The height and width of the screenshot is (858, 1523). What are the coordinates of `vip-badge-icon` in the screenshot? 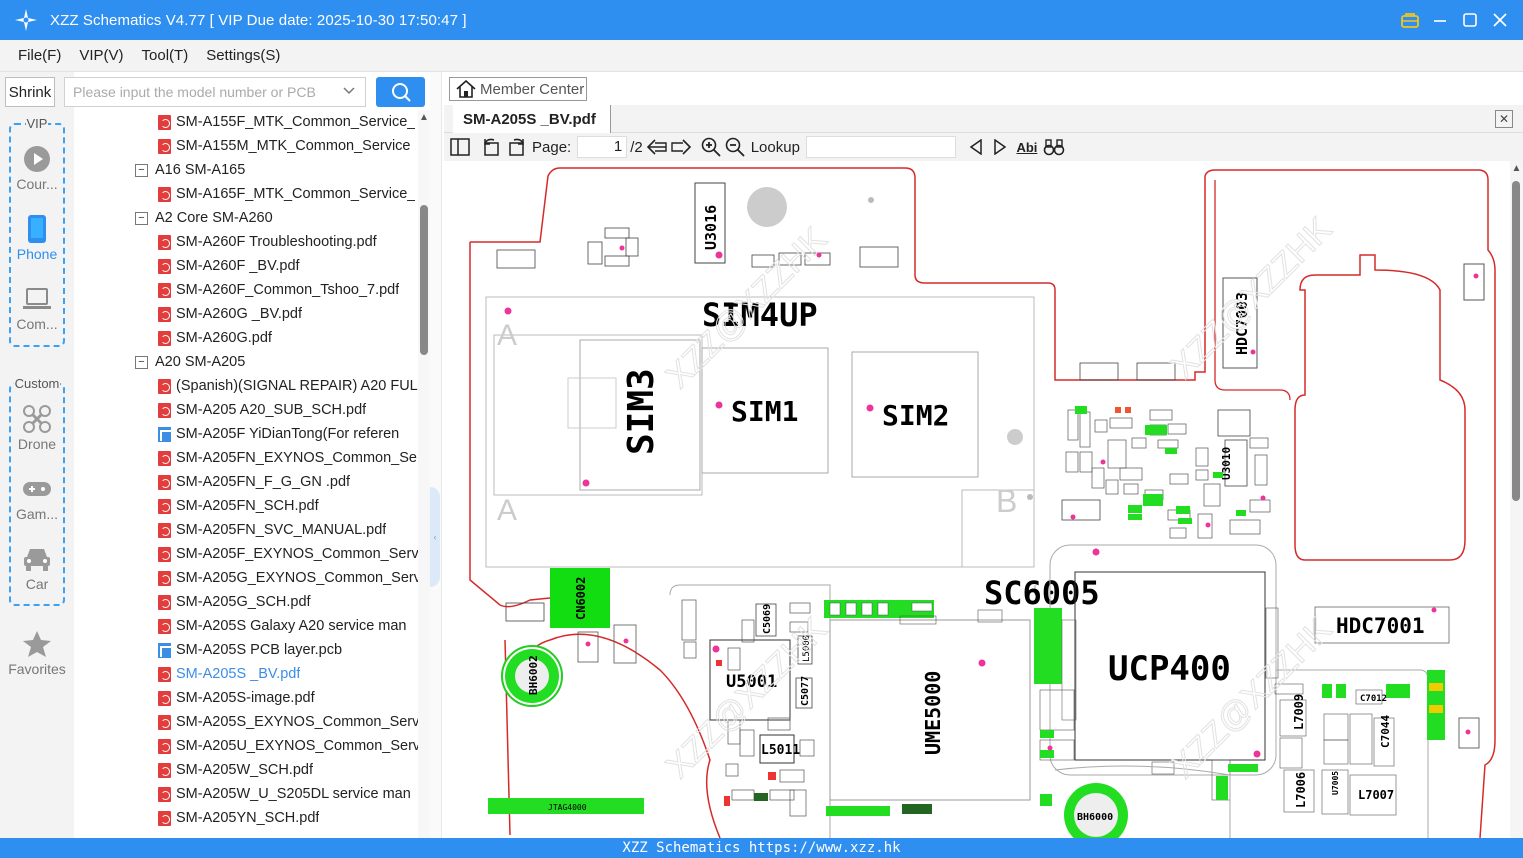 It's located at (1410, 20).